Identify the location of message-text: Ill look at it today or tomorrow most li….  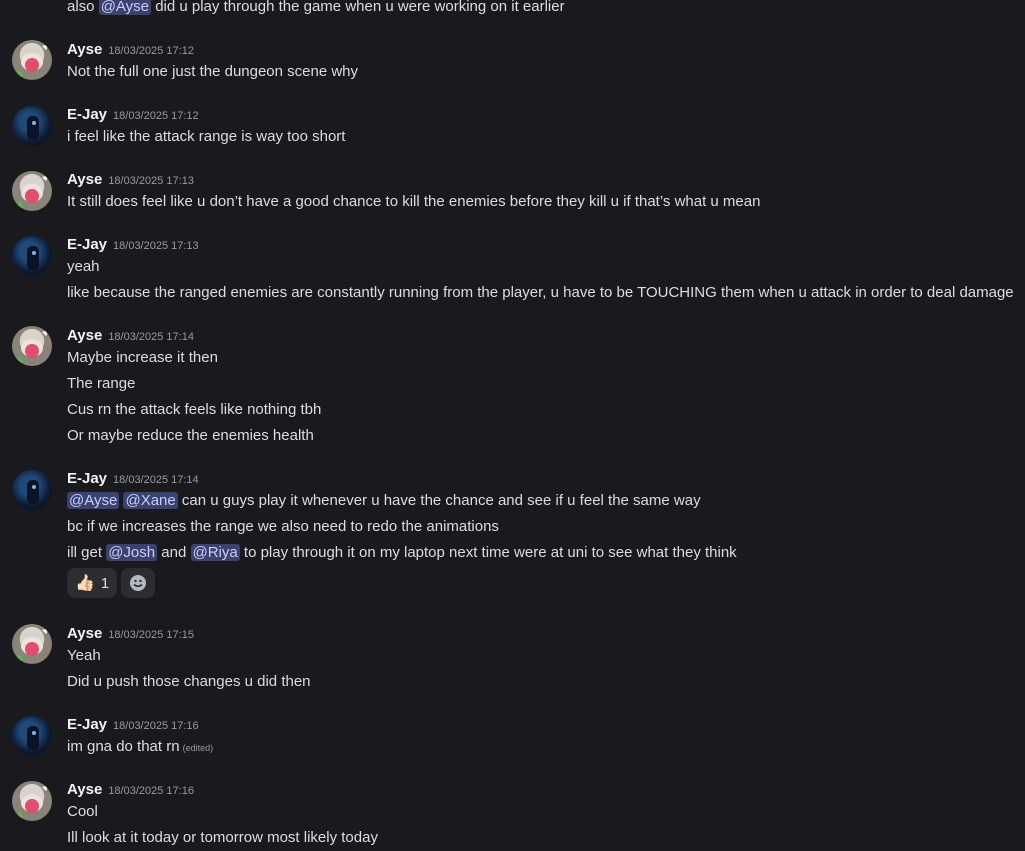
(222, 837).